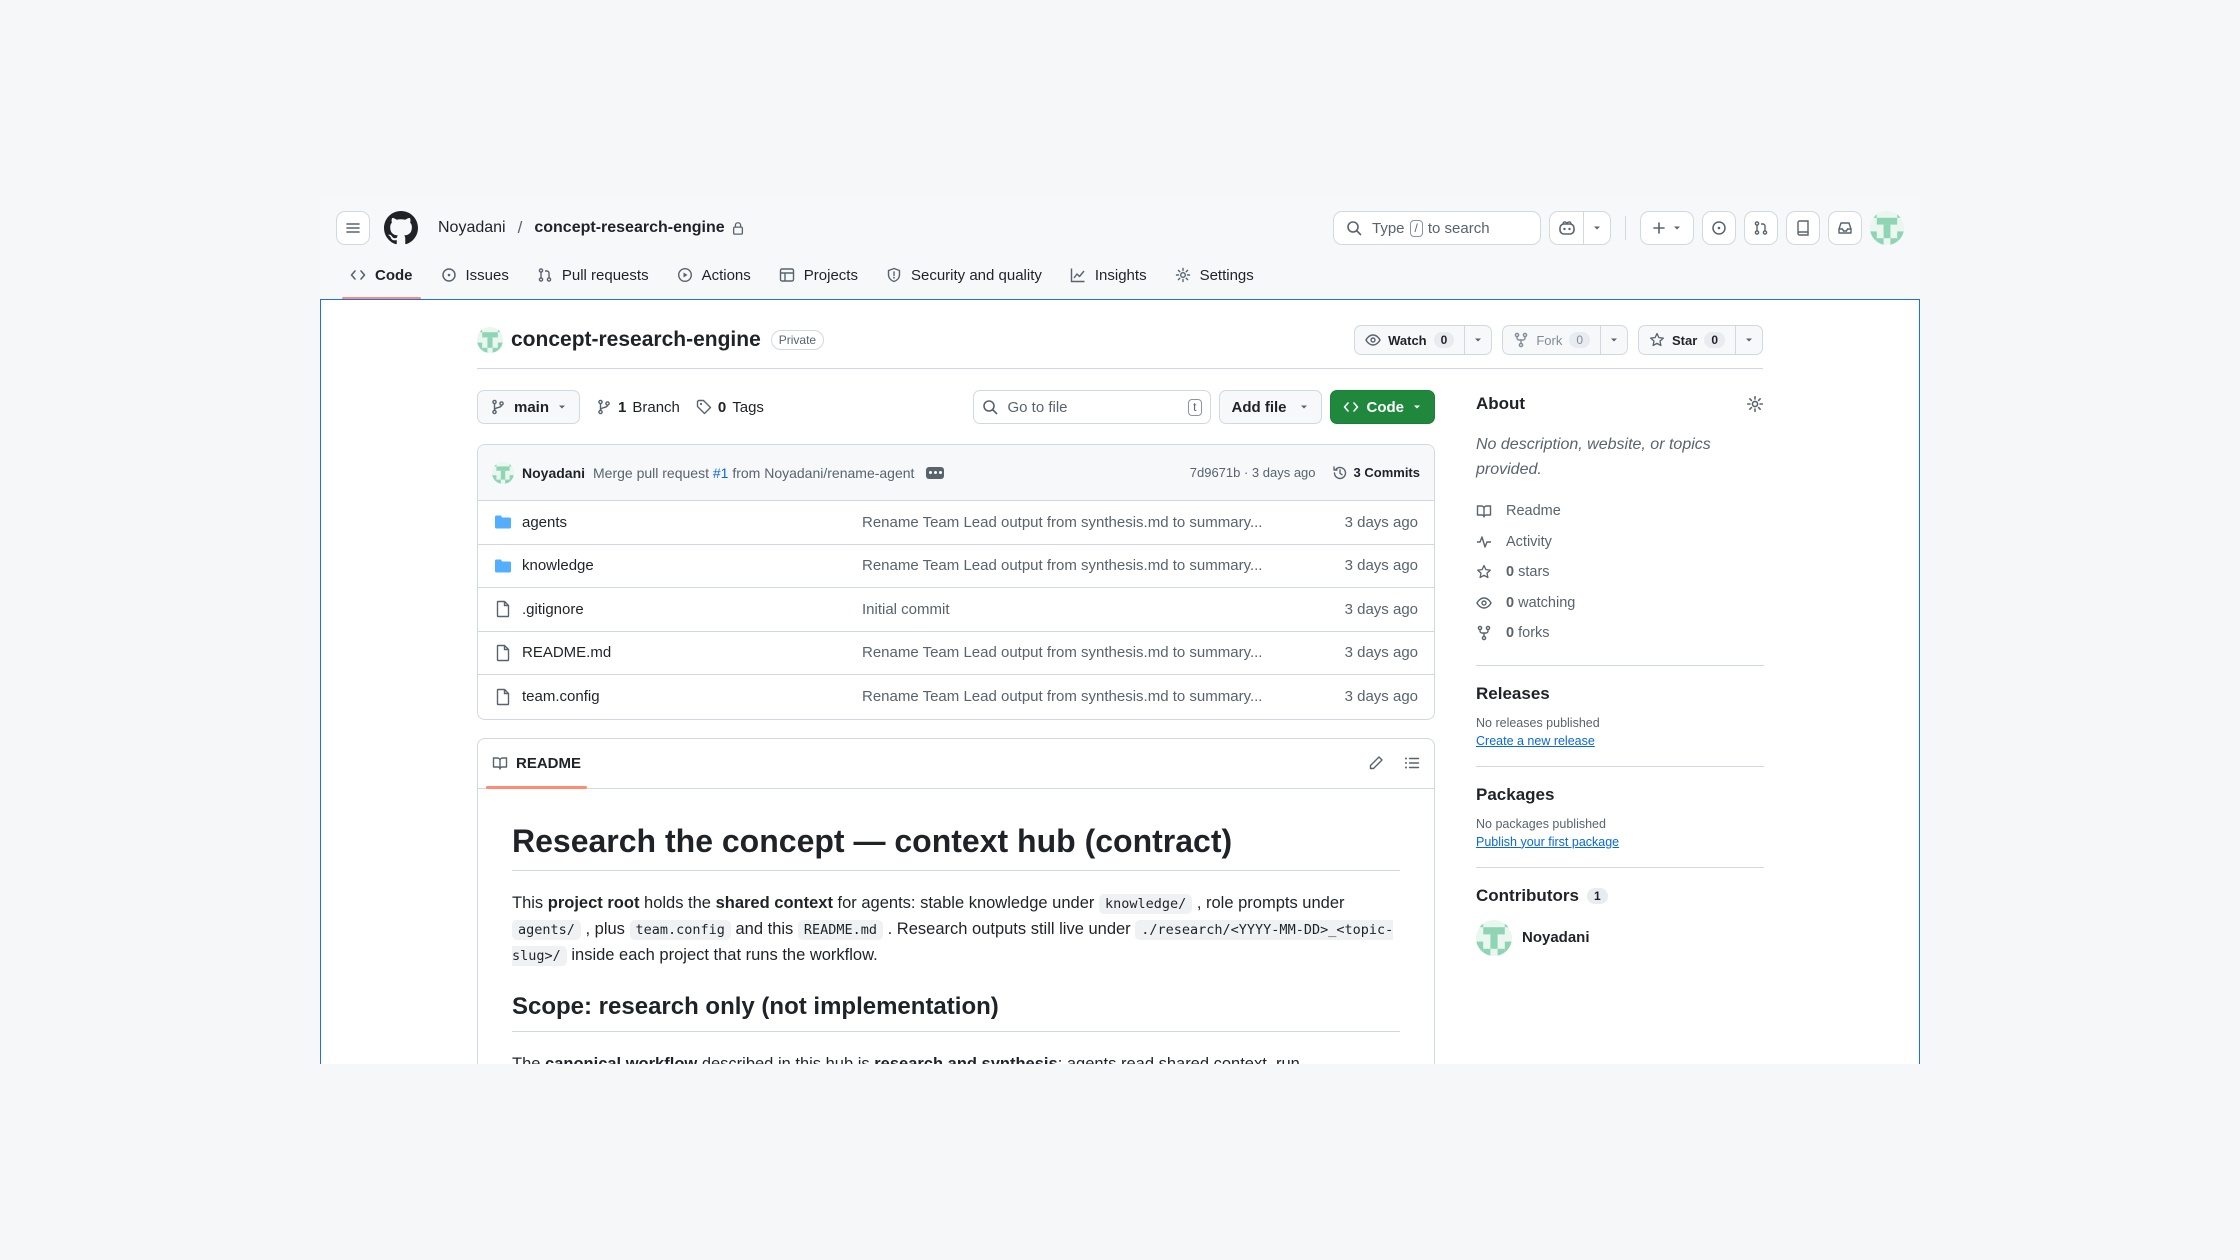 The height and width of the screenshot is (1260, 2240). Describe the element at coordinates (1755, 404) in the screenshot. I see `gear-icon` at that location.